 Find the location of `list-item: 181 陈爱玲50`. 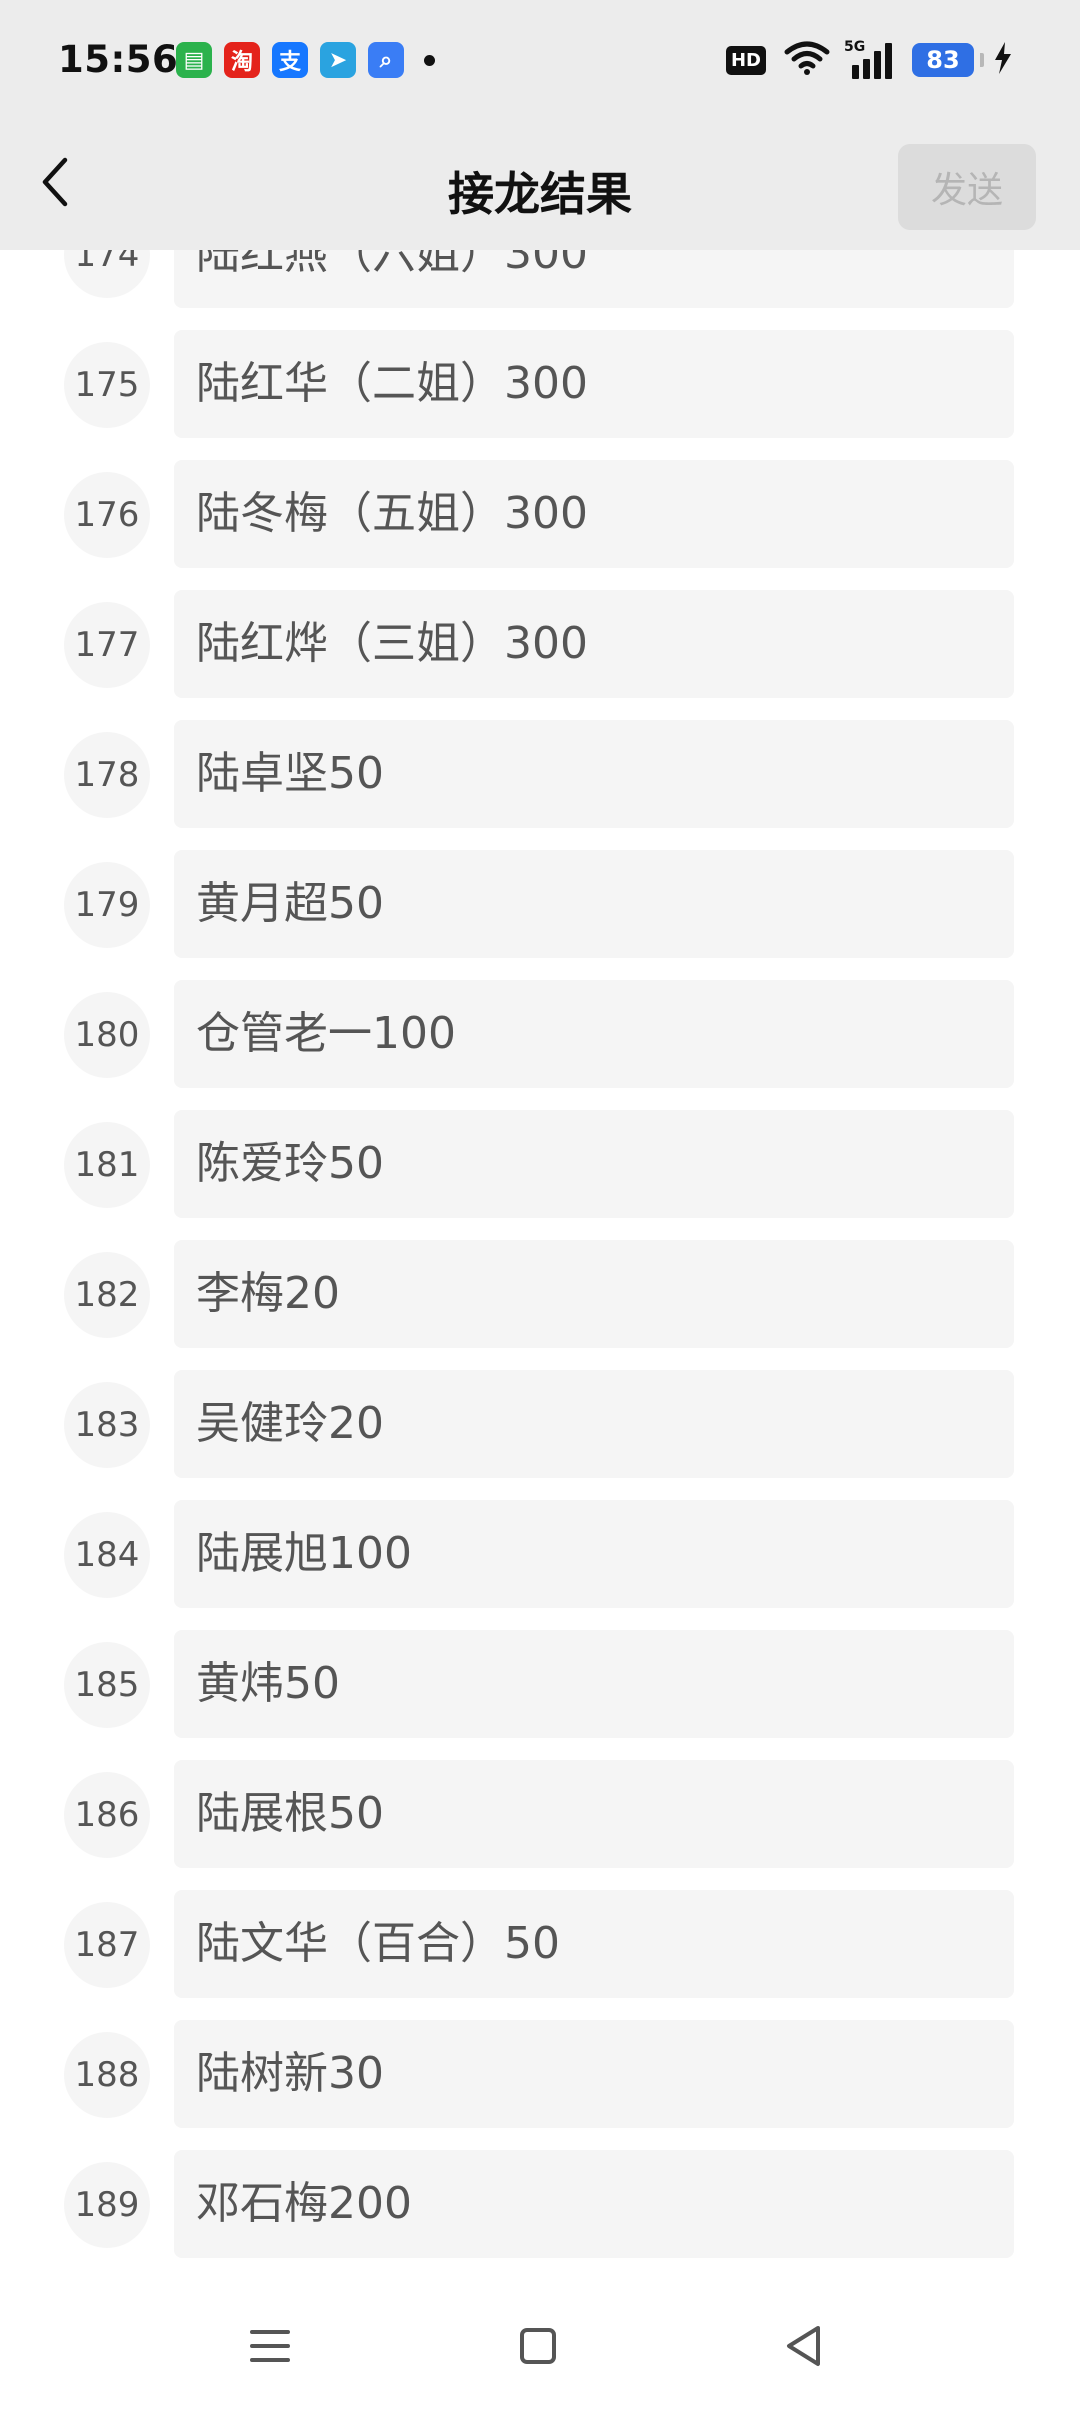

list-item: 181 陈爱玲50 is located at coordinates (540, 1164).